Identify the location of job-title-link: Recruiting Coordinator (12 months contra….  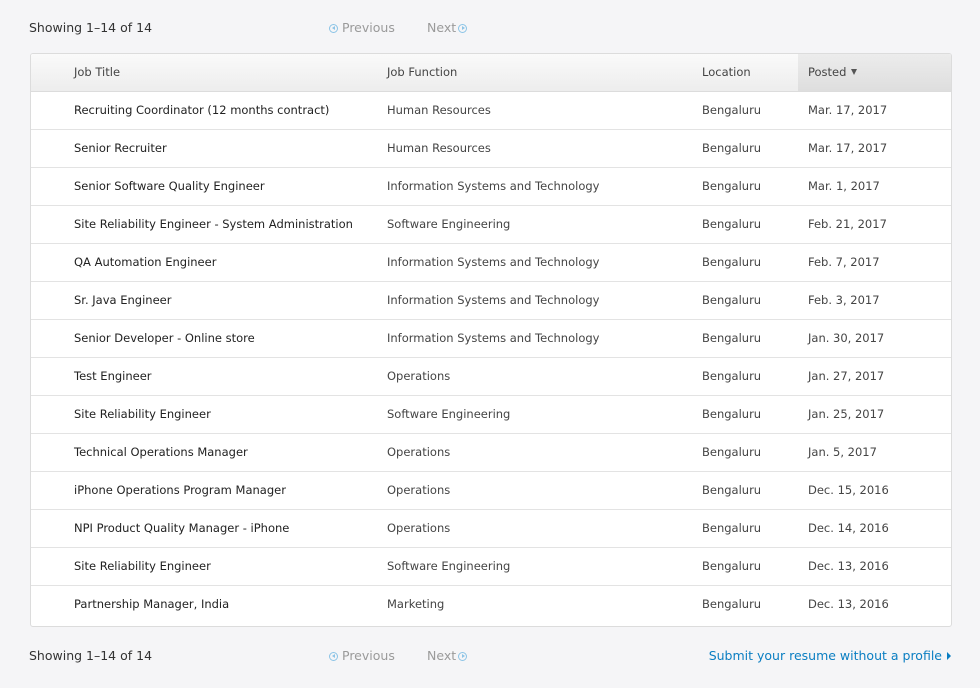
(201, 110).